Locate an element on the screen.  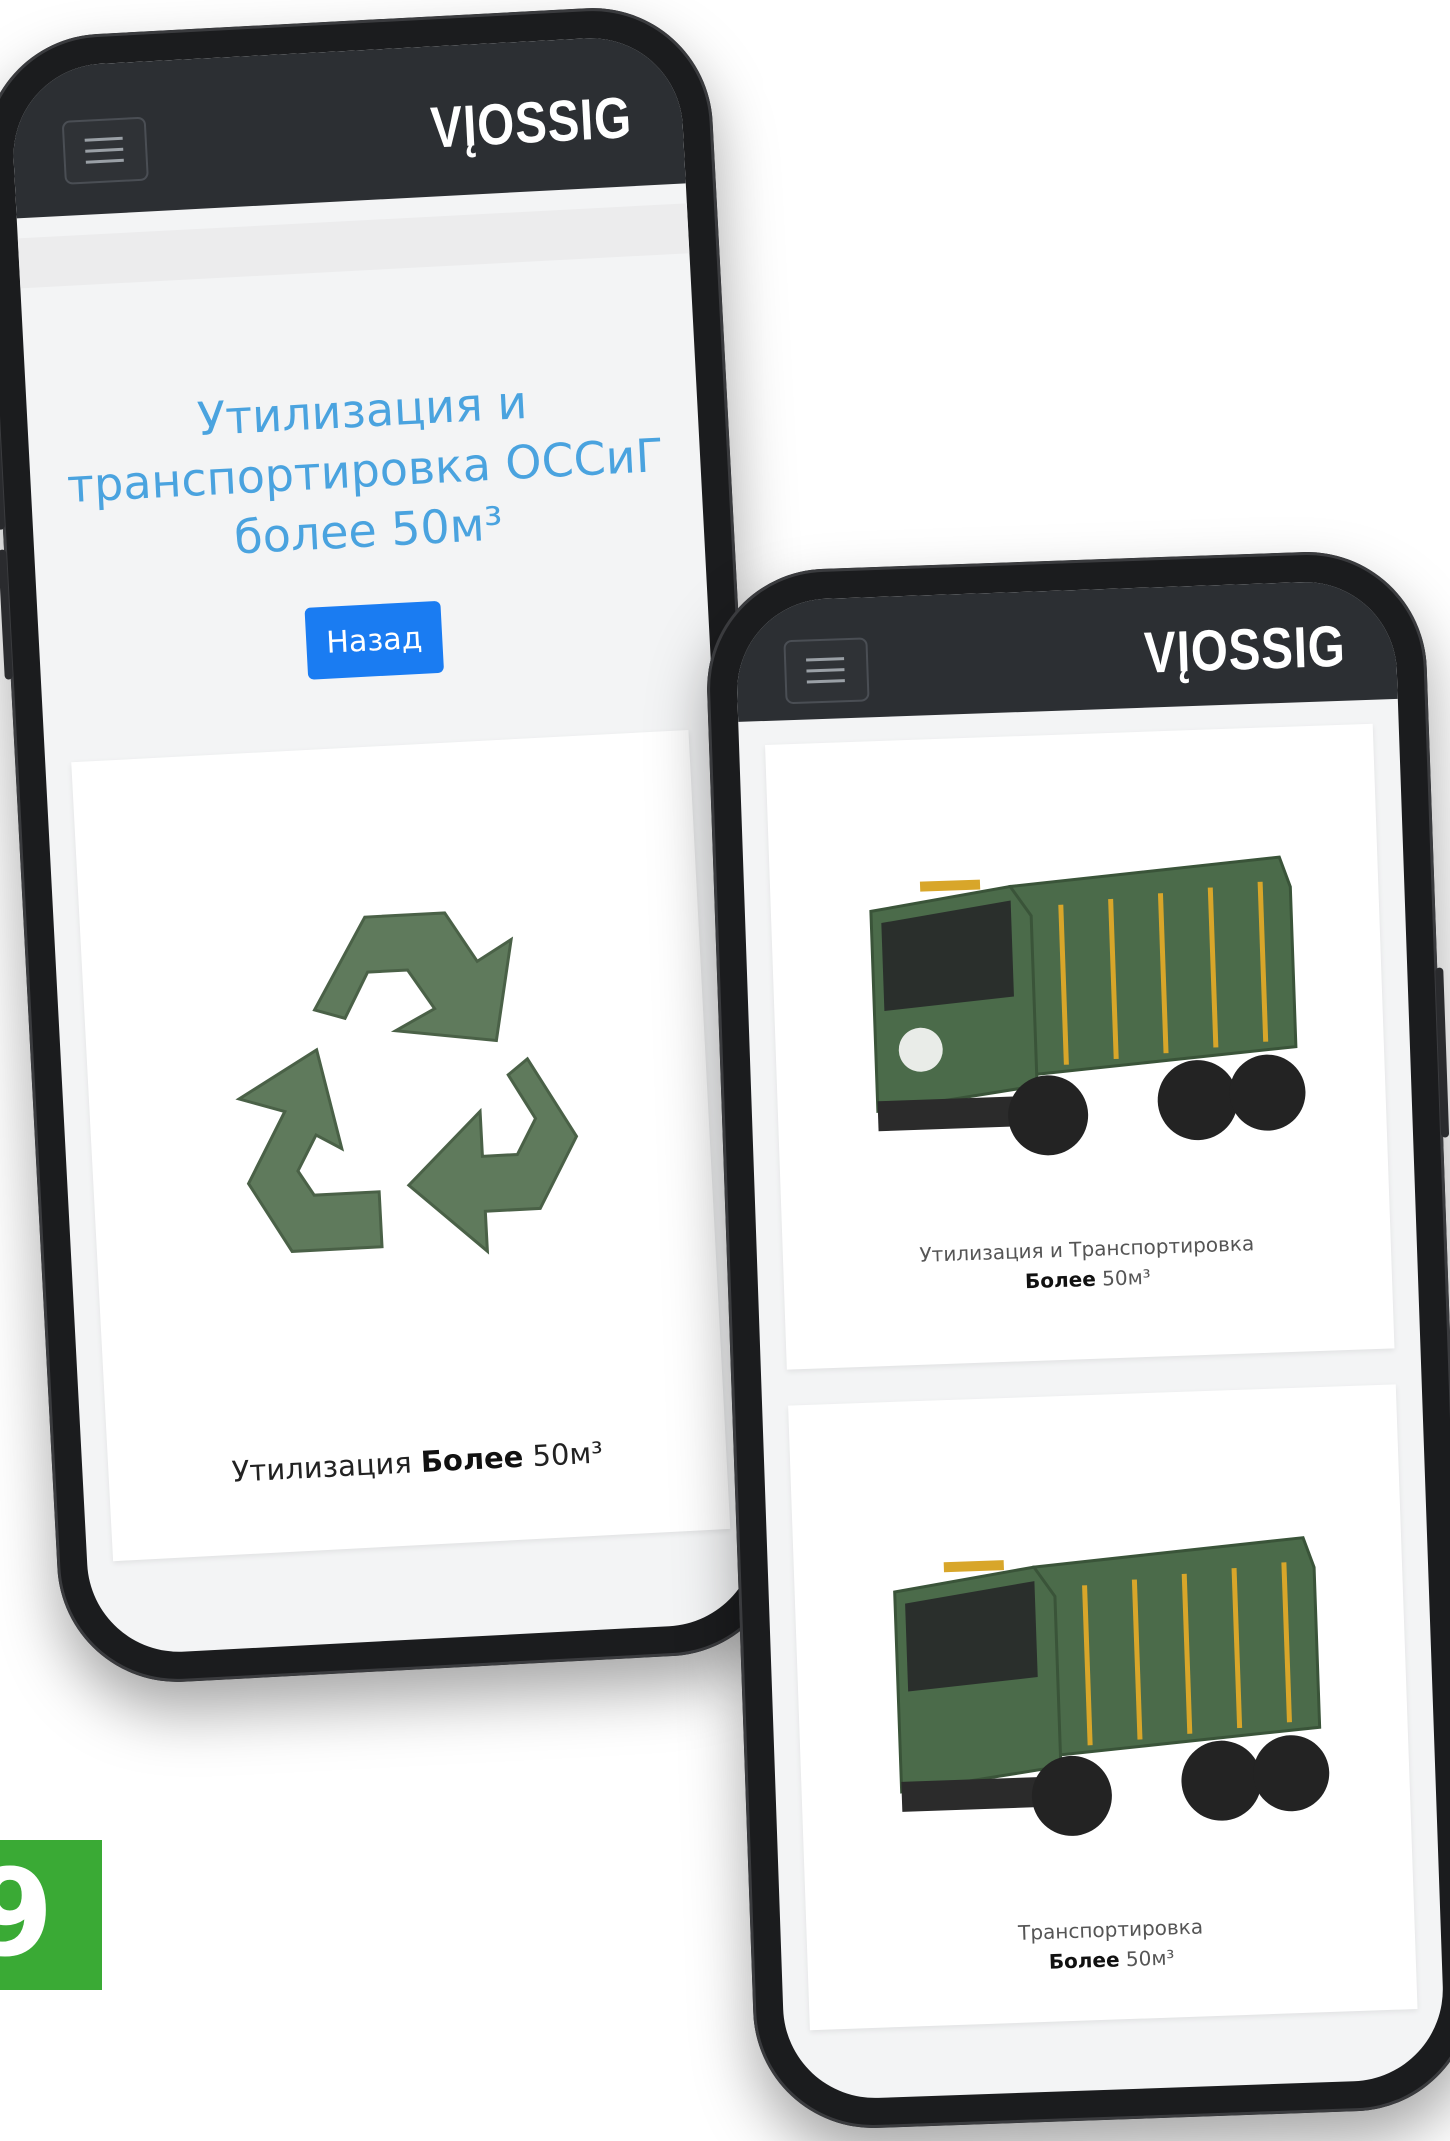
top-strip is located at coordinates (353, 246).